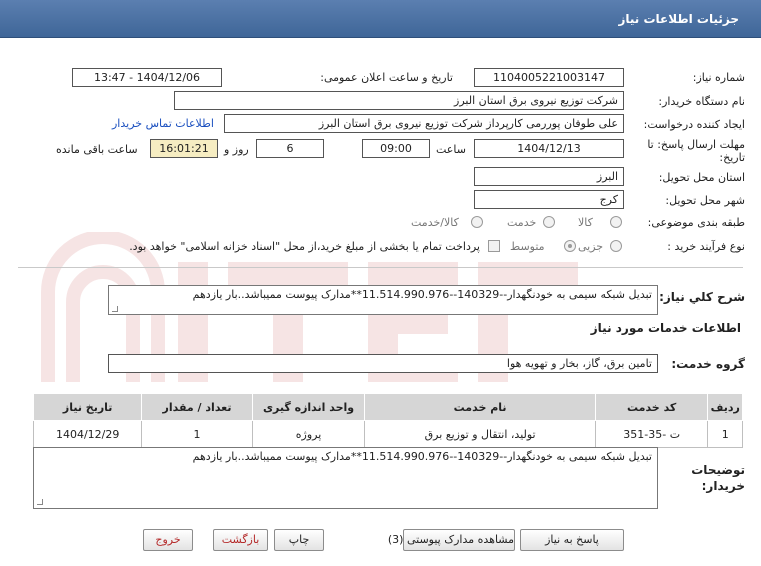 The height and width of the screenshot is (566, 761). What do you see at coordinates (87, 434) in the screenshot?
I see `cell-need-date: 1404/12/29` at bounding box center [87, 434].